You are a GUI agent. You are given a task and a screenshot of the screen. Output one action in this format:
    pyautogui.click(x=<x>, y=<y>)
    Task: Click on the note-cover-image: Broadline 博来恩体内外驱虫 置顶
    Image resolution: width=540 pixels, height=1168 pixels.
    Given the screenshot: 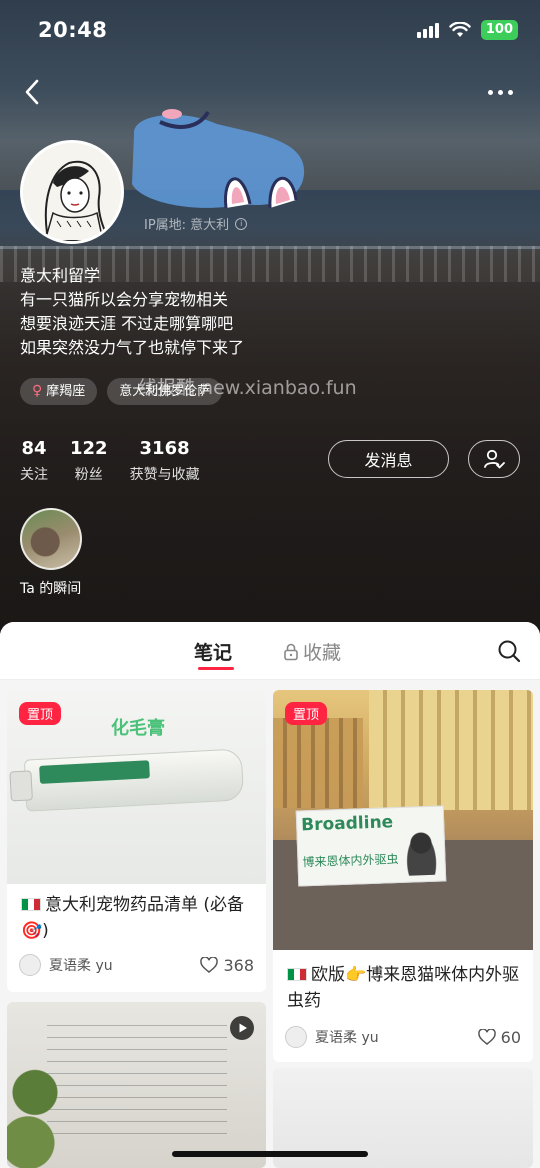 What is the action you would take?
    pyautogui.click(x=403, y=820)
    